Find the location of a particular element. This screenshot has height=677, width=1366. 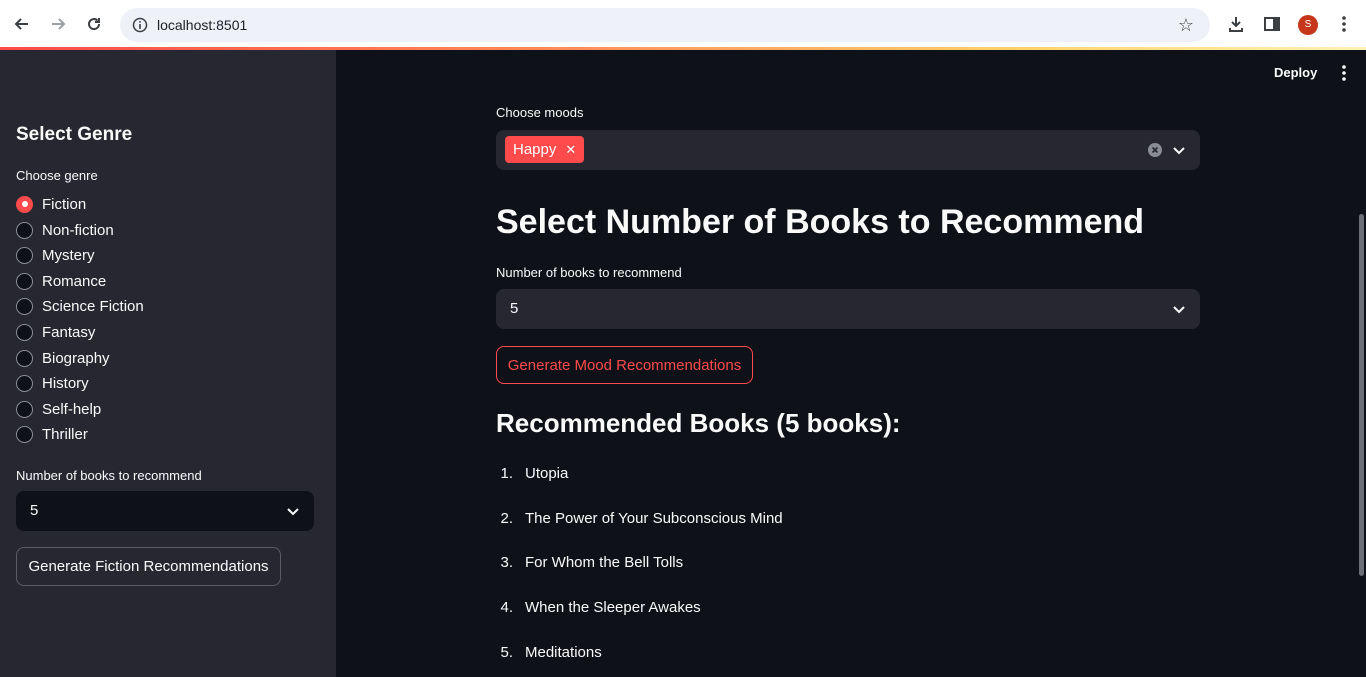

radio-option-label: Thriller is located at coordinates (65, 434).